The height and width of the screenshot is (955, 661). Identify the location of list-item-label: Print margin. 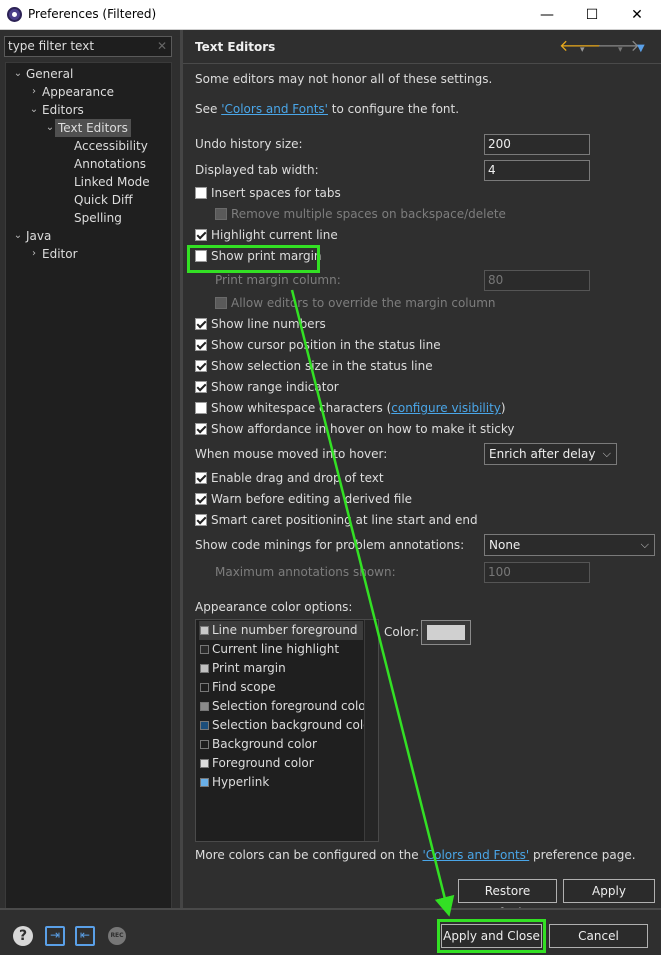
(249, 668).